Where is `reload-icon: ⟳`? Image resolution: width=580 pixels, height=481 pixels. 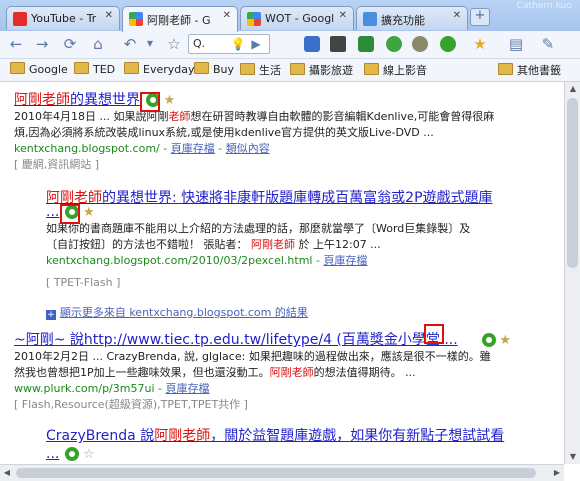
reload-icon: ⟳ is located at coordinates (70, 44).